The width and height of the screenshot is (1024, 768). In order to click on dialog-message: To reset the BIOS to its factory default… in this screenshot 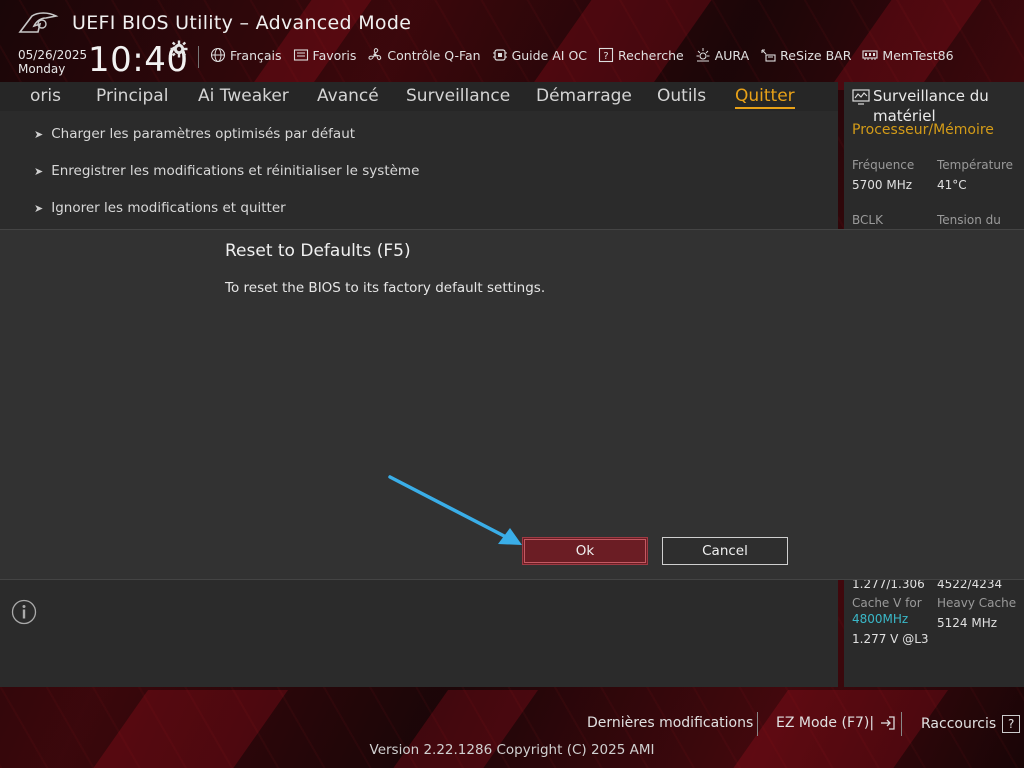, I will do `click(385, 288)`.